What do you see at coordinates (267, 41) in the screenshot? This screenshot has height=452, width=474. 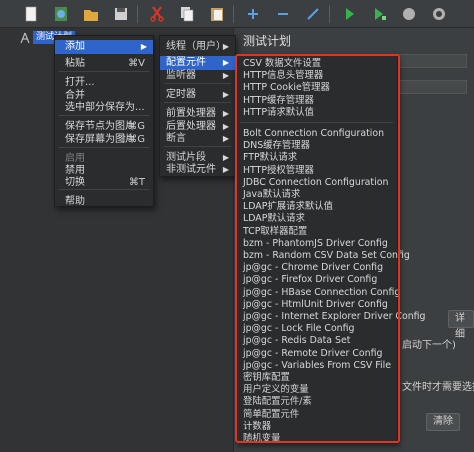 I see `panel-title: 测试计划` at bounding box center [267, 41].